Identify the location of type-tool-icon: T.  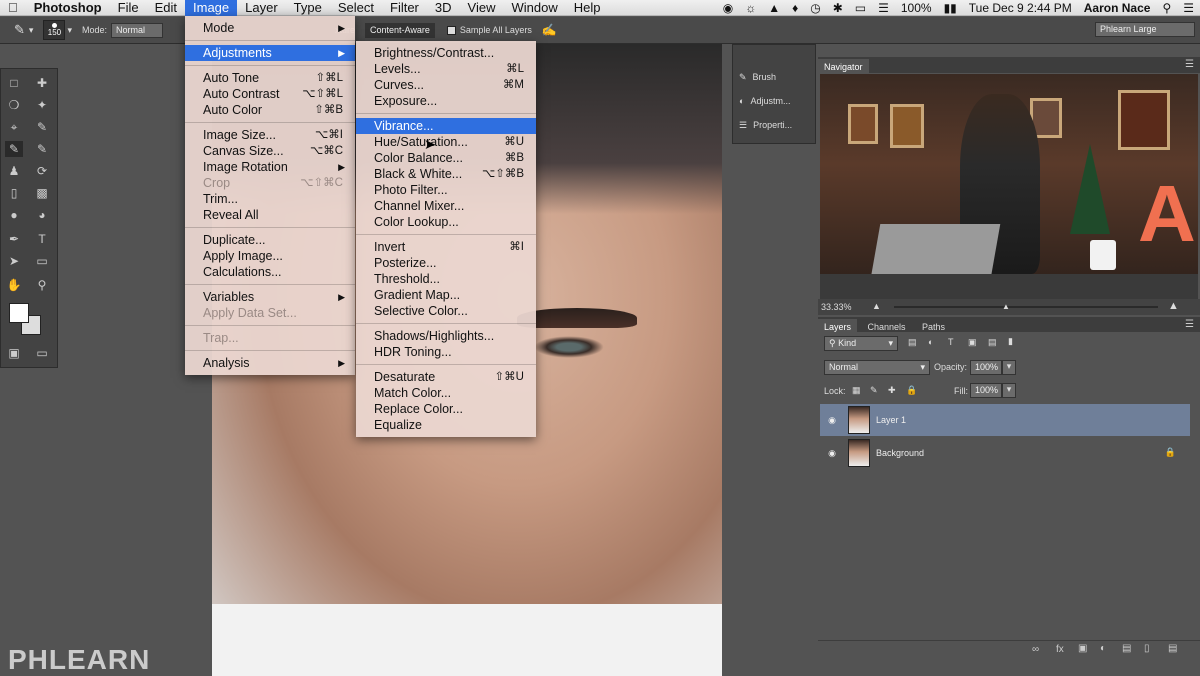
(42, 239).